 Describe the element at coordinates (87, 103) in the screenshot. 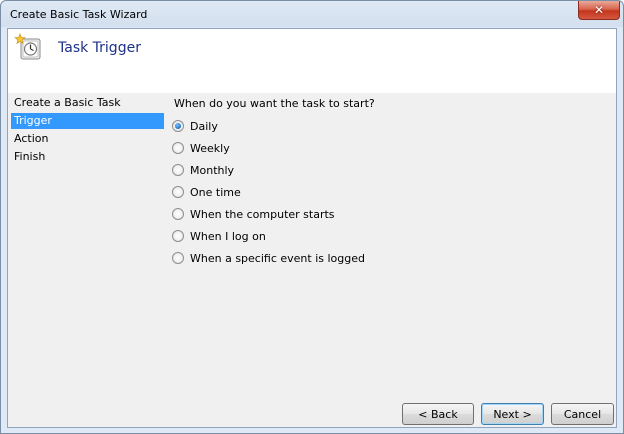

I see `step-create-basic-task: Create a Basic Task` at that location.